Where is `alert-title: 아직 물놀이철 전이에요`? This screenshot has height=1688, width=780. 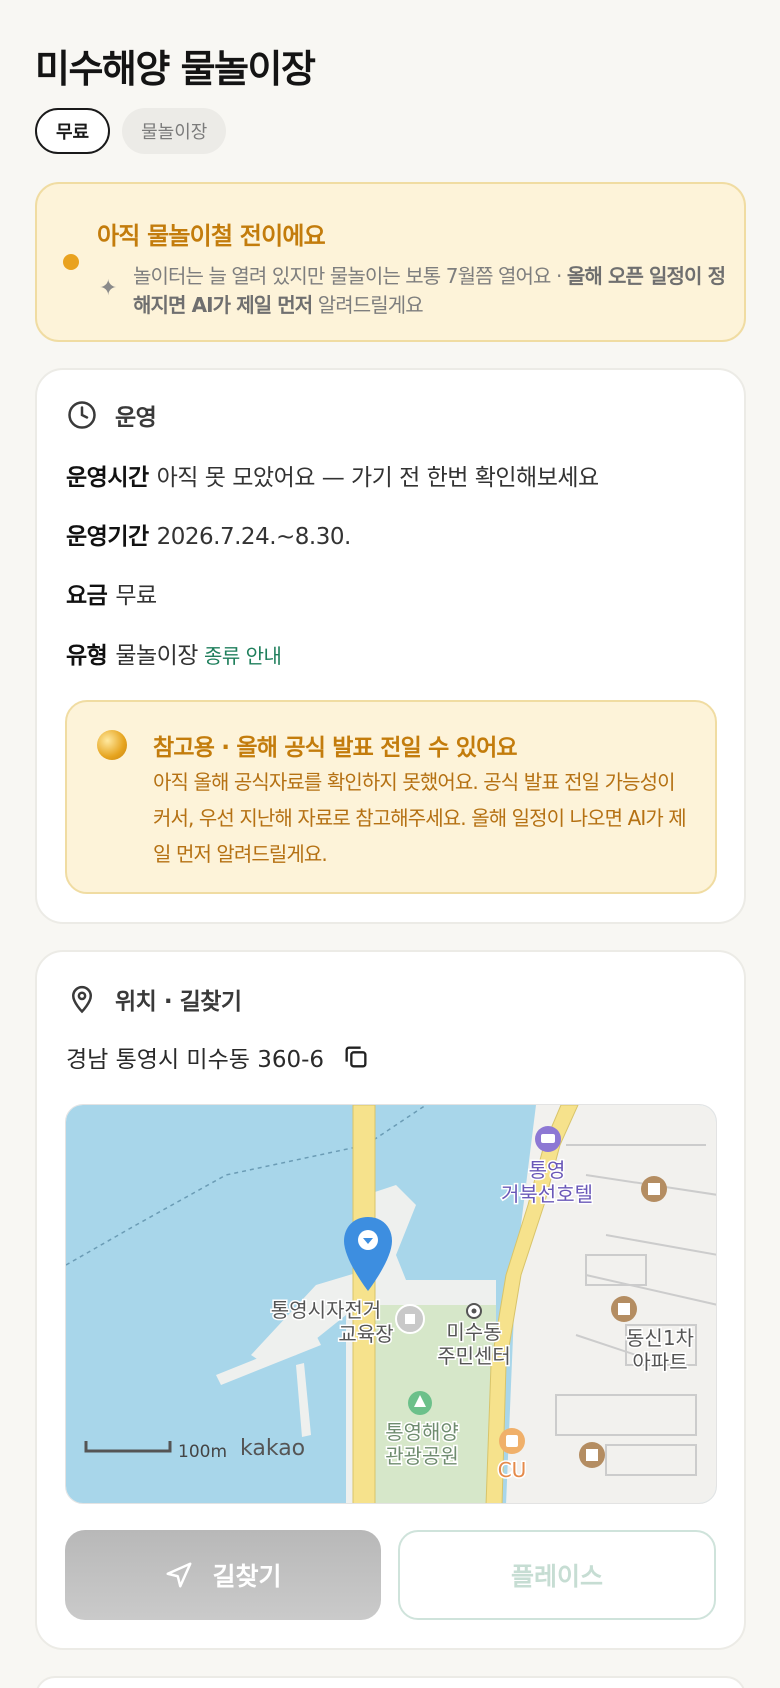 alert-title: 아직 물놀이철 전이에요 is located at coordinates (211, 236).